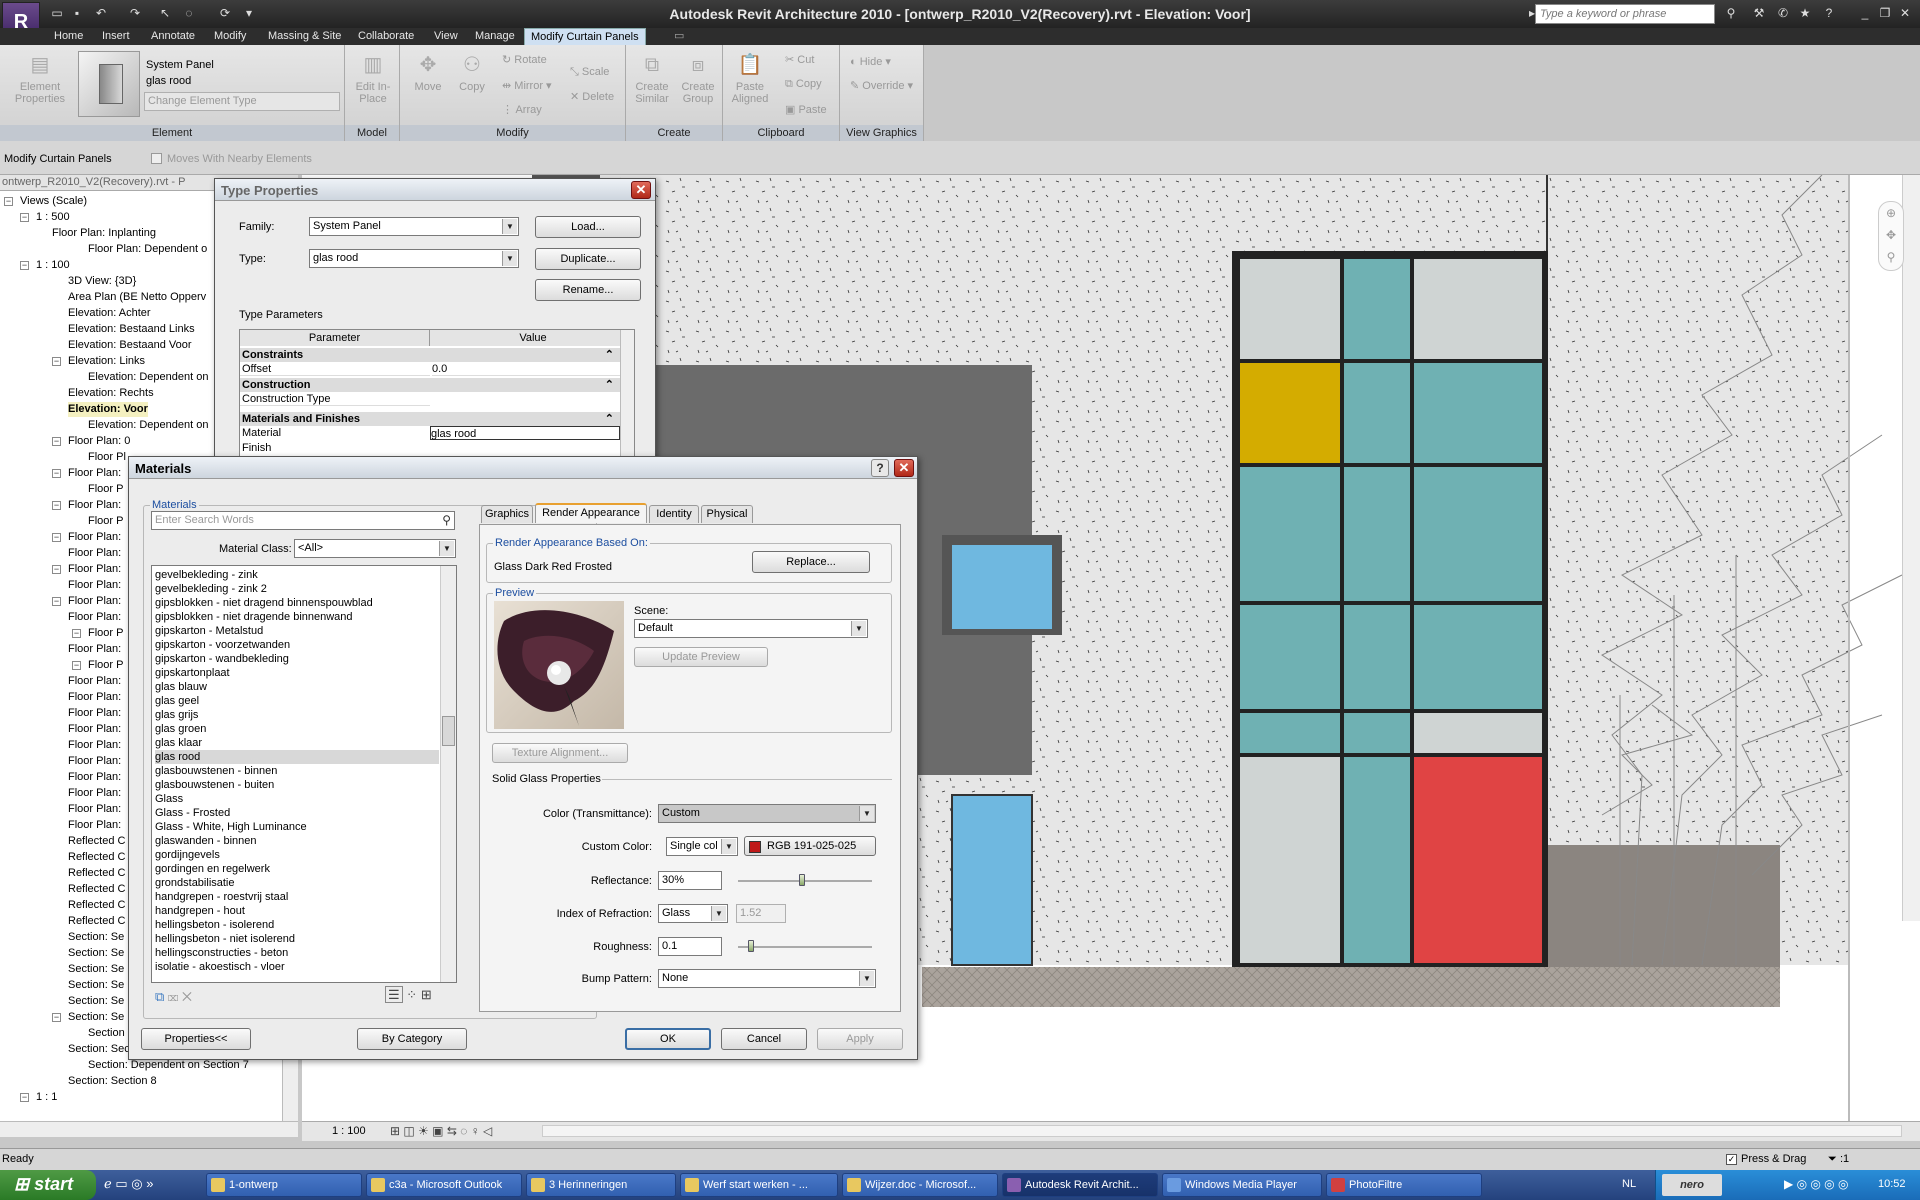 The image size is (1920, 1200). What do you see at coordinates (109, 313) in the screenshot?
I see `browser-node: Elevation: Achter` at bounding box center [109, 313].